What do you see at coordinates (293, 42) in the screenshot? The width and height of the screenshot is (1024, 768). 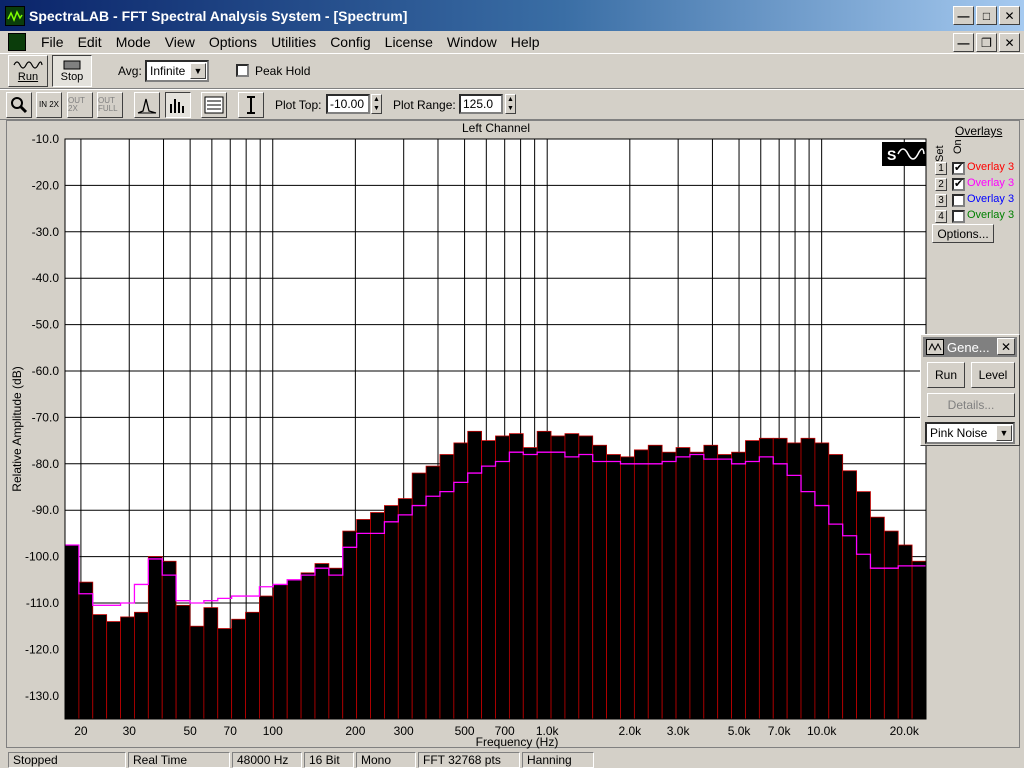 I see `menu-utilities: Utilities` at bounding box center [293, 42].